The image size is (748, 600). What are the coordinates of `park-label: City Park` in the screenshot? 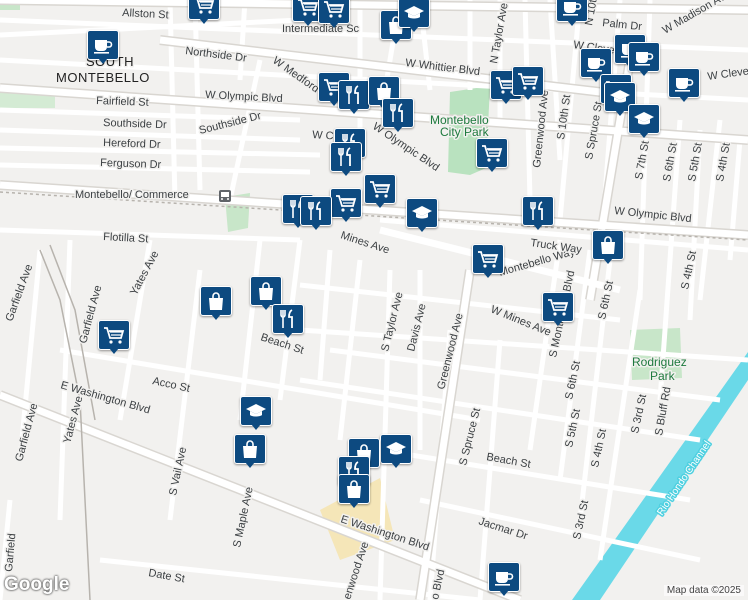 It's located at (465, 132).